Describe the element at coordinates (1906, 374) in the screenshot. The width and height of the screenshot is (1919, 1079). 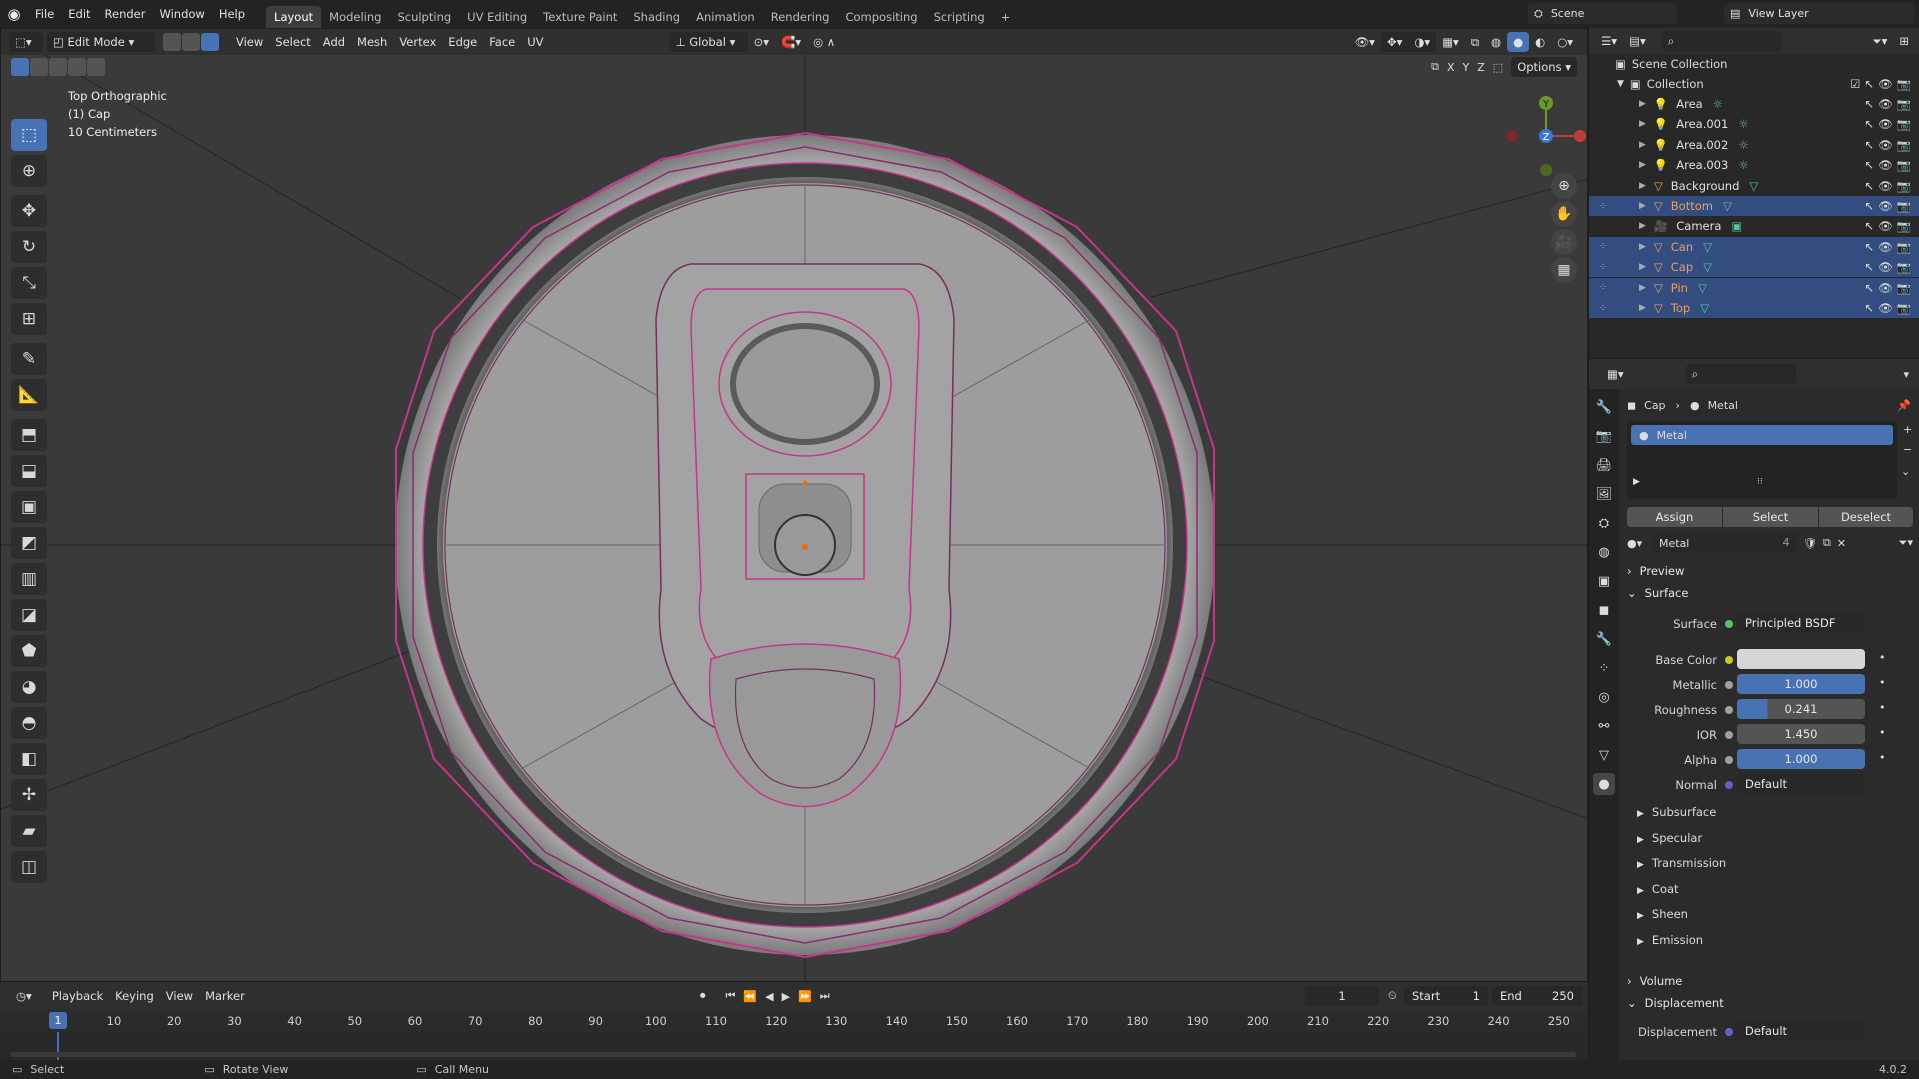
I see `properties-options-icon: ▾` at that location.